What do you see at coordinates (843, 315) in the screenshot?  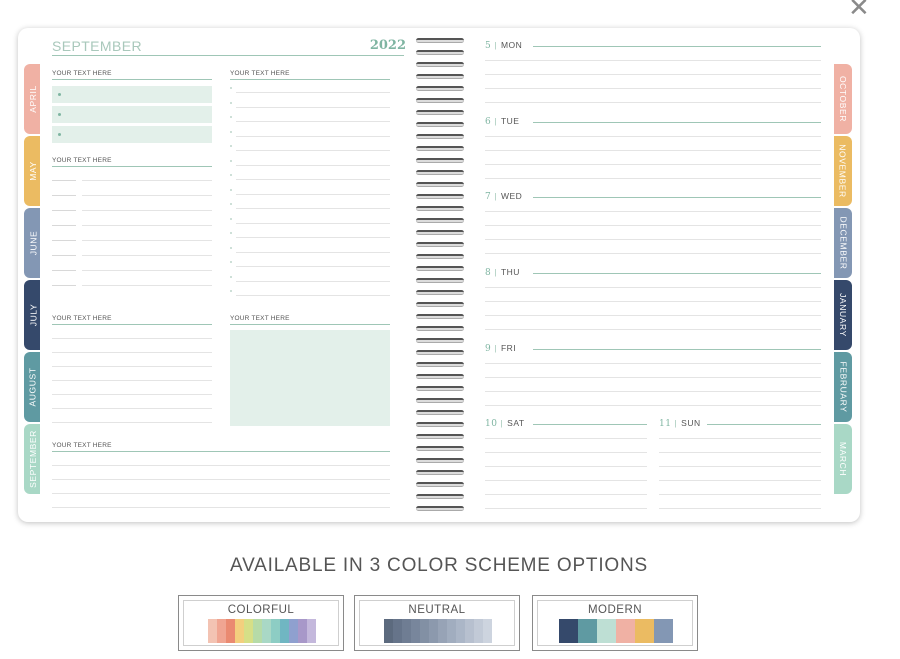 I see `month-tab-january: JANUARY` at bounding box center [843, 315].